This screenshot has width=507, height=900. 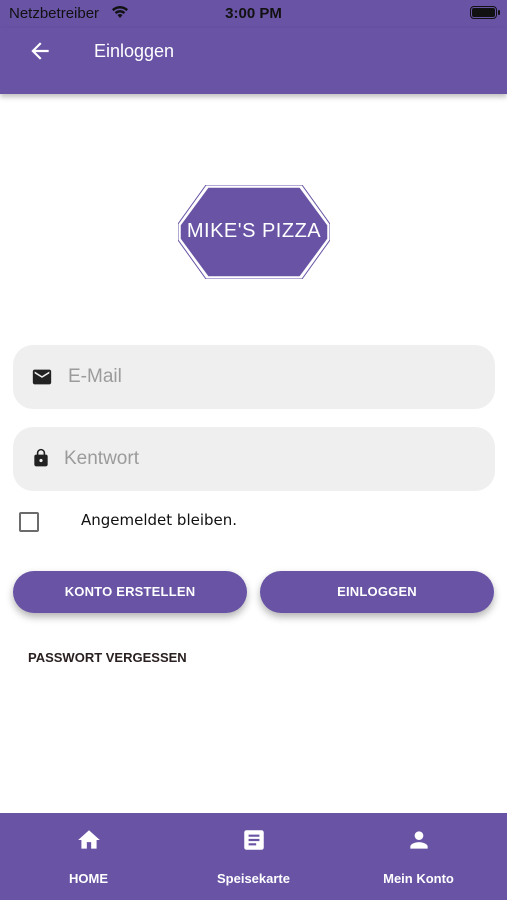 I want to click on nav-item-home: HOME, so click(x=88, y=856).